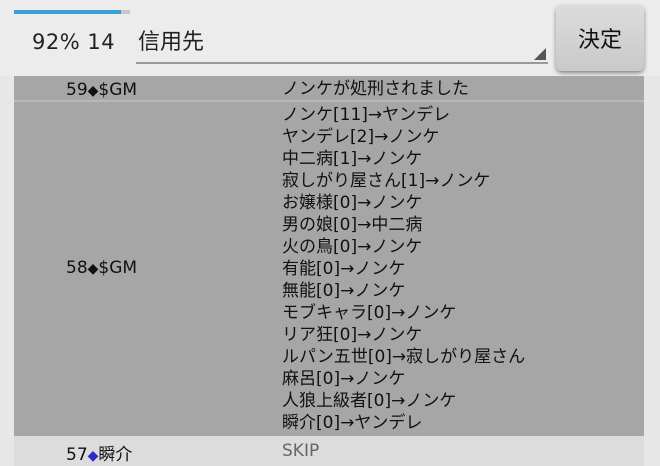  I want to click on log-message: SKIP, so click(300, 451).